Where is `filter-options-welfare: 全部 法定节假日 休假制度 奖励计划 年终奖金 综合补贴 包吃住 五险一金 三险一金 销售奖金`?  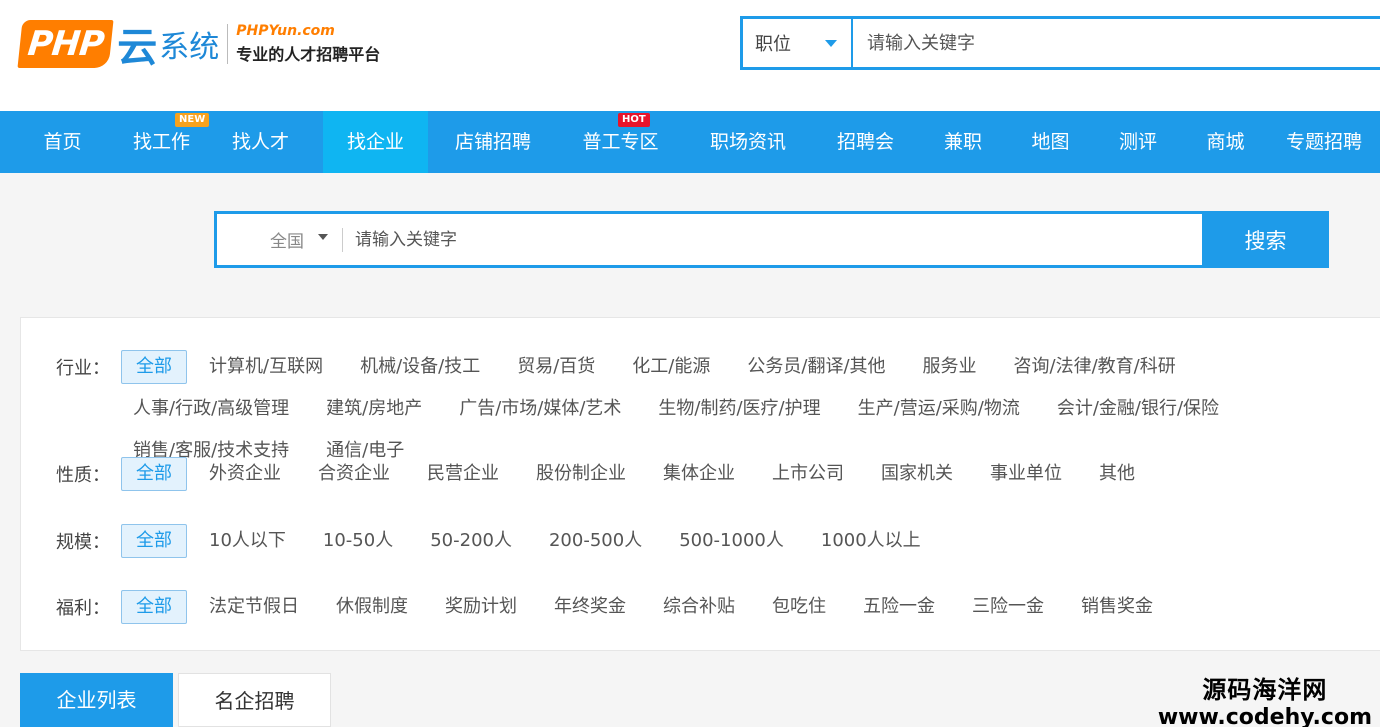 filter-options-welfare: 全部 法定节假日 休假制度 奖励计划 年终奖金 综合补贴 包吃住 五险一金 三险一金 销售奖金 is located at coordinates (750, 607).